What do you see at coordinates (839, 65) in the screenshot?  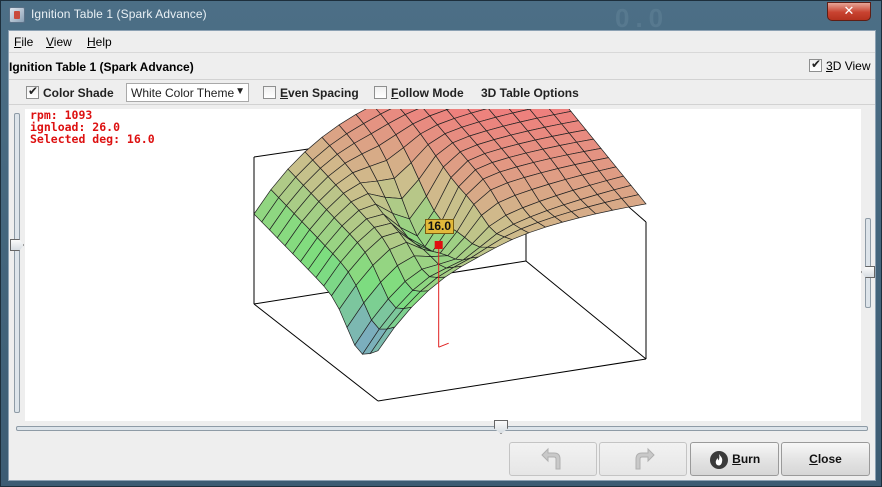 I see `view-3d-checkbox: 3D View` at bounding box center [839, 65].